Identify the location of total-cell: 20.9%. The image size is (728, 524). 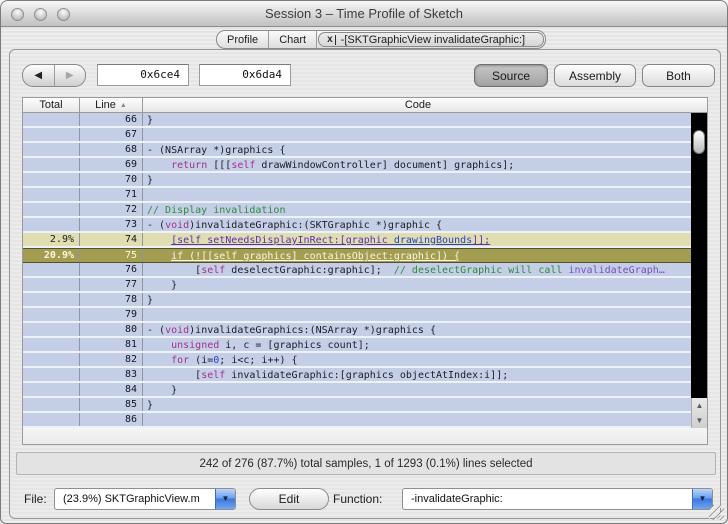
(51, 255).